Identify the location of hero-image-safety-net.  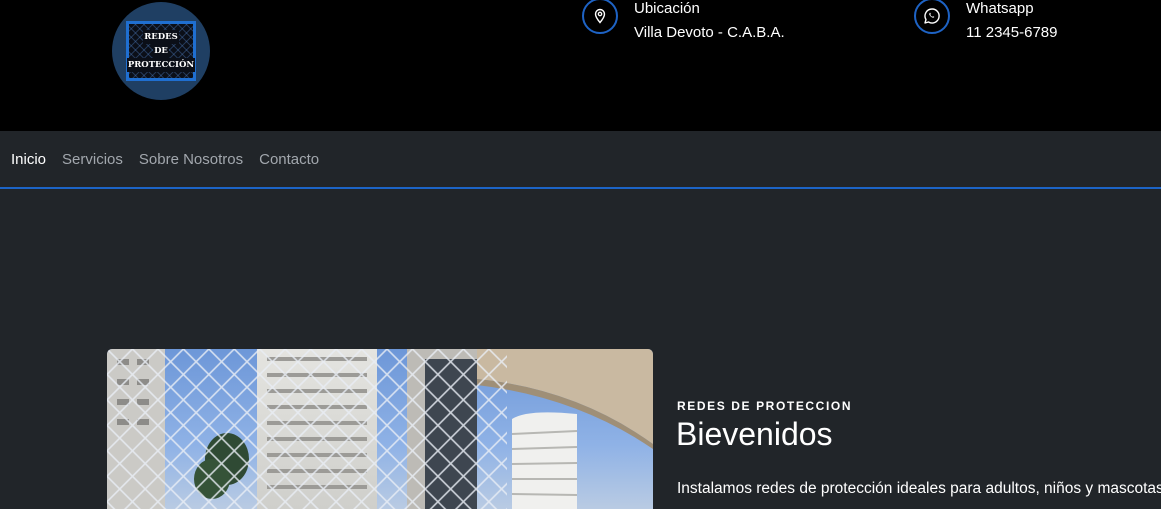
(380, 429).